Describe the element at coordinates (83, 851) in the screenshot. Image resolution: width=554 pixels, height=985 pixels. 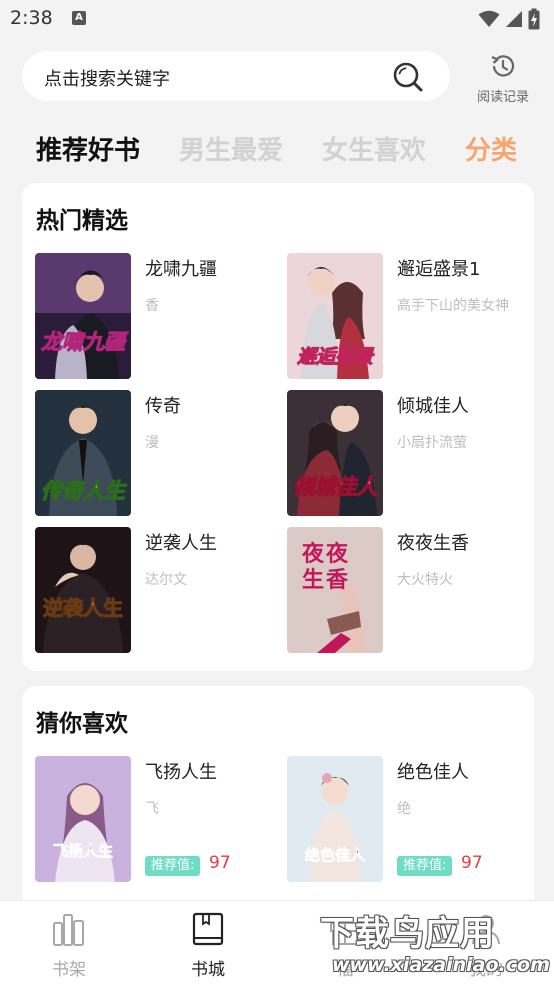
I see `cover-title-text: 飞扬人生` at that location.